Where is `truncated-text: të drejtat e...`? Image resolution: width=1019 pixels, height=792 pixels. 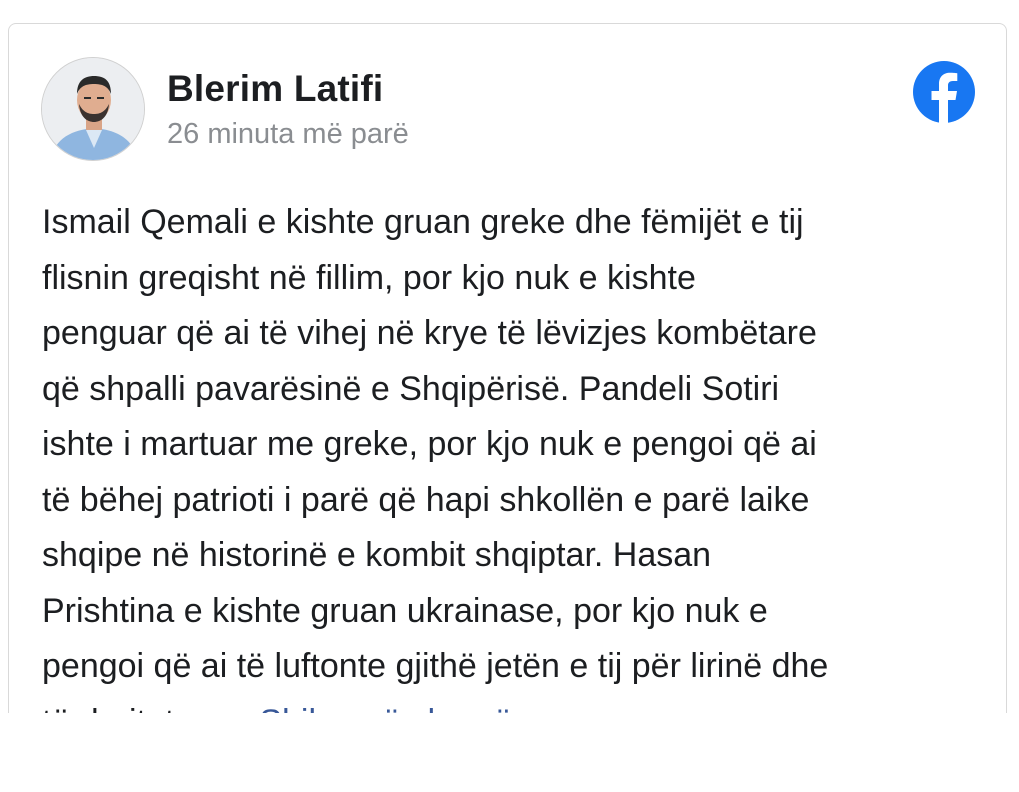 truncated-text: të drejtat e... is located at coordinates (136, 708).